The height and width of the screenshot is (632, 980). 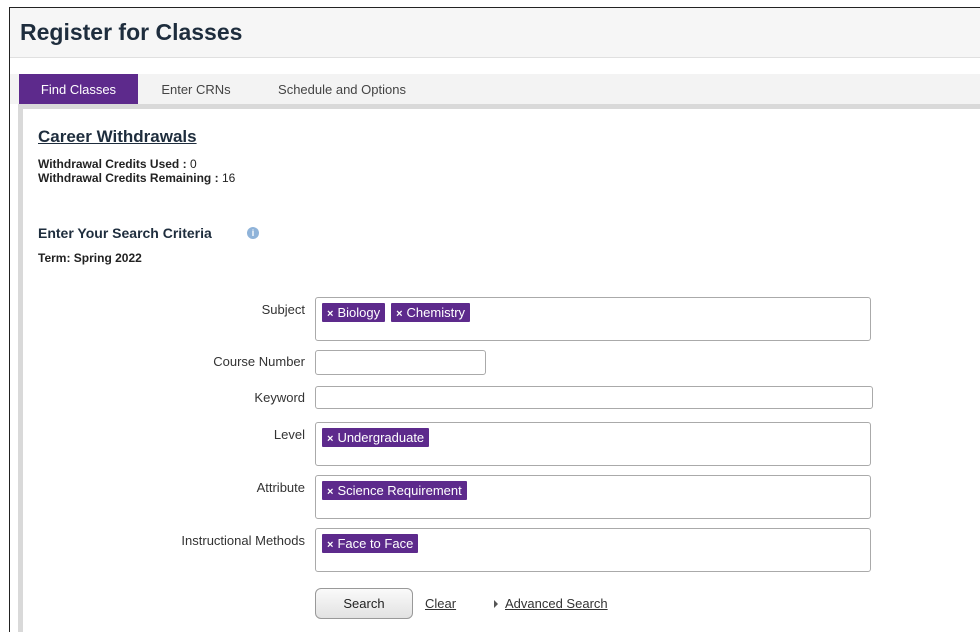 What do you see at coordinates (370, 543) in the screenshot?
I see `method-chip-face-to-face: × Face to Face` at bounding box center [370, 543].